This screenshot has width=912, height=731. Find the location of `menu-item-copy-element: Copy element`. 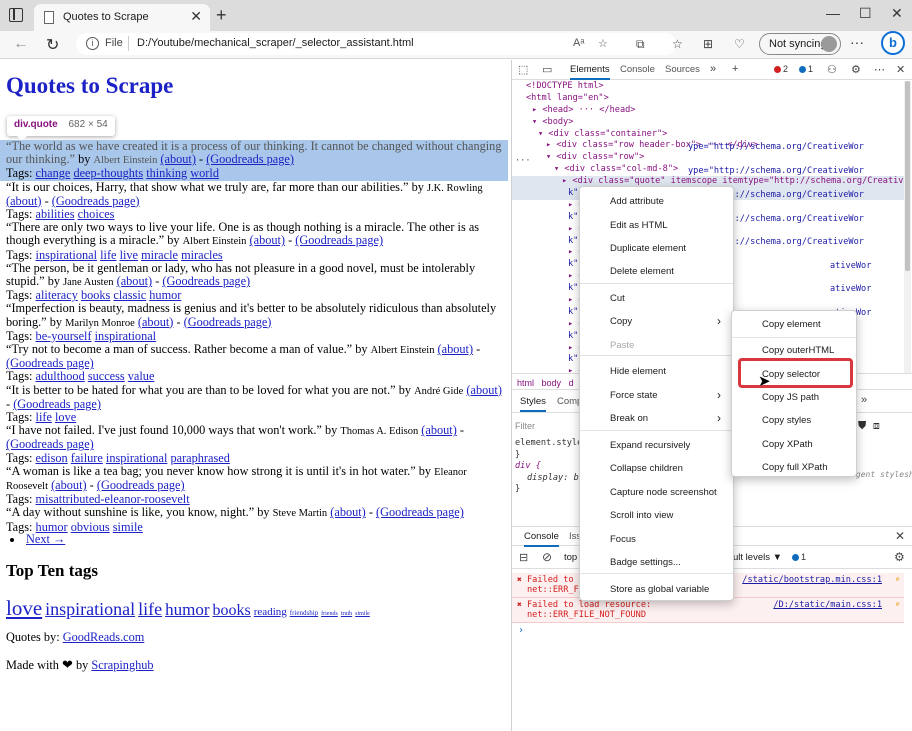

menu-item-copy-element: Copy element is located at coordinates (794, 325).